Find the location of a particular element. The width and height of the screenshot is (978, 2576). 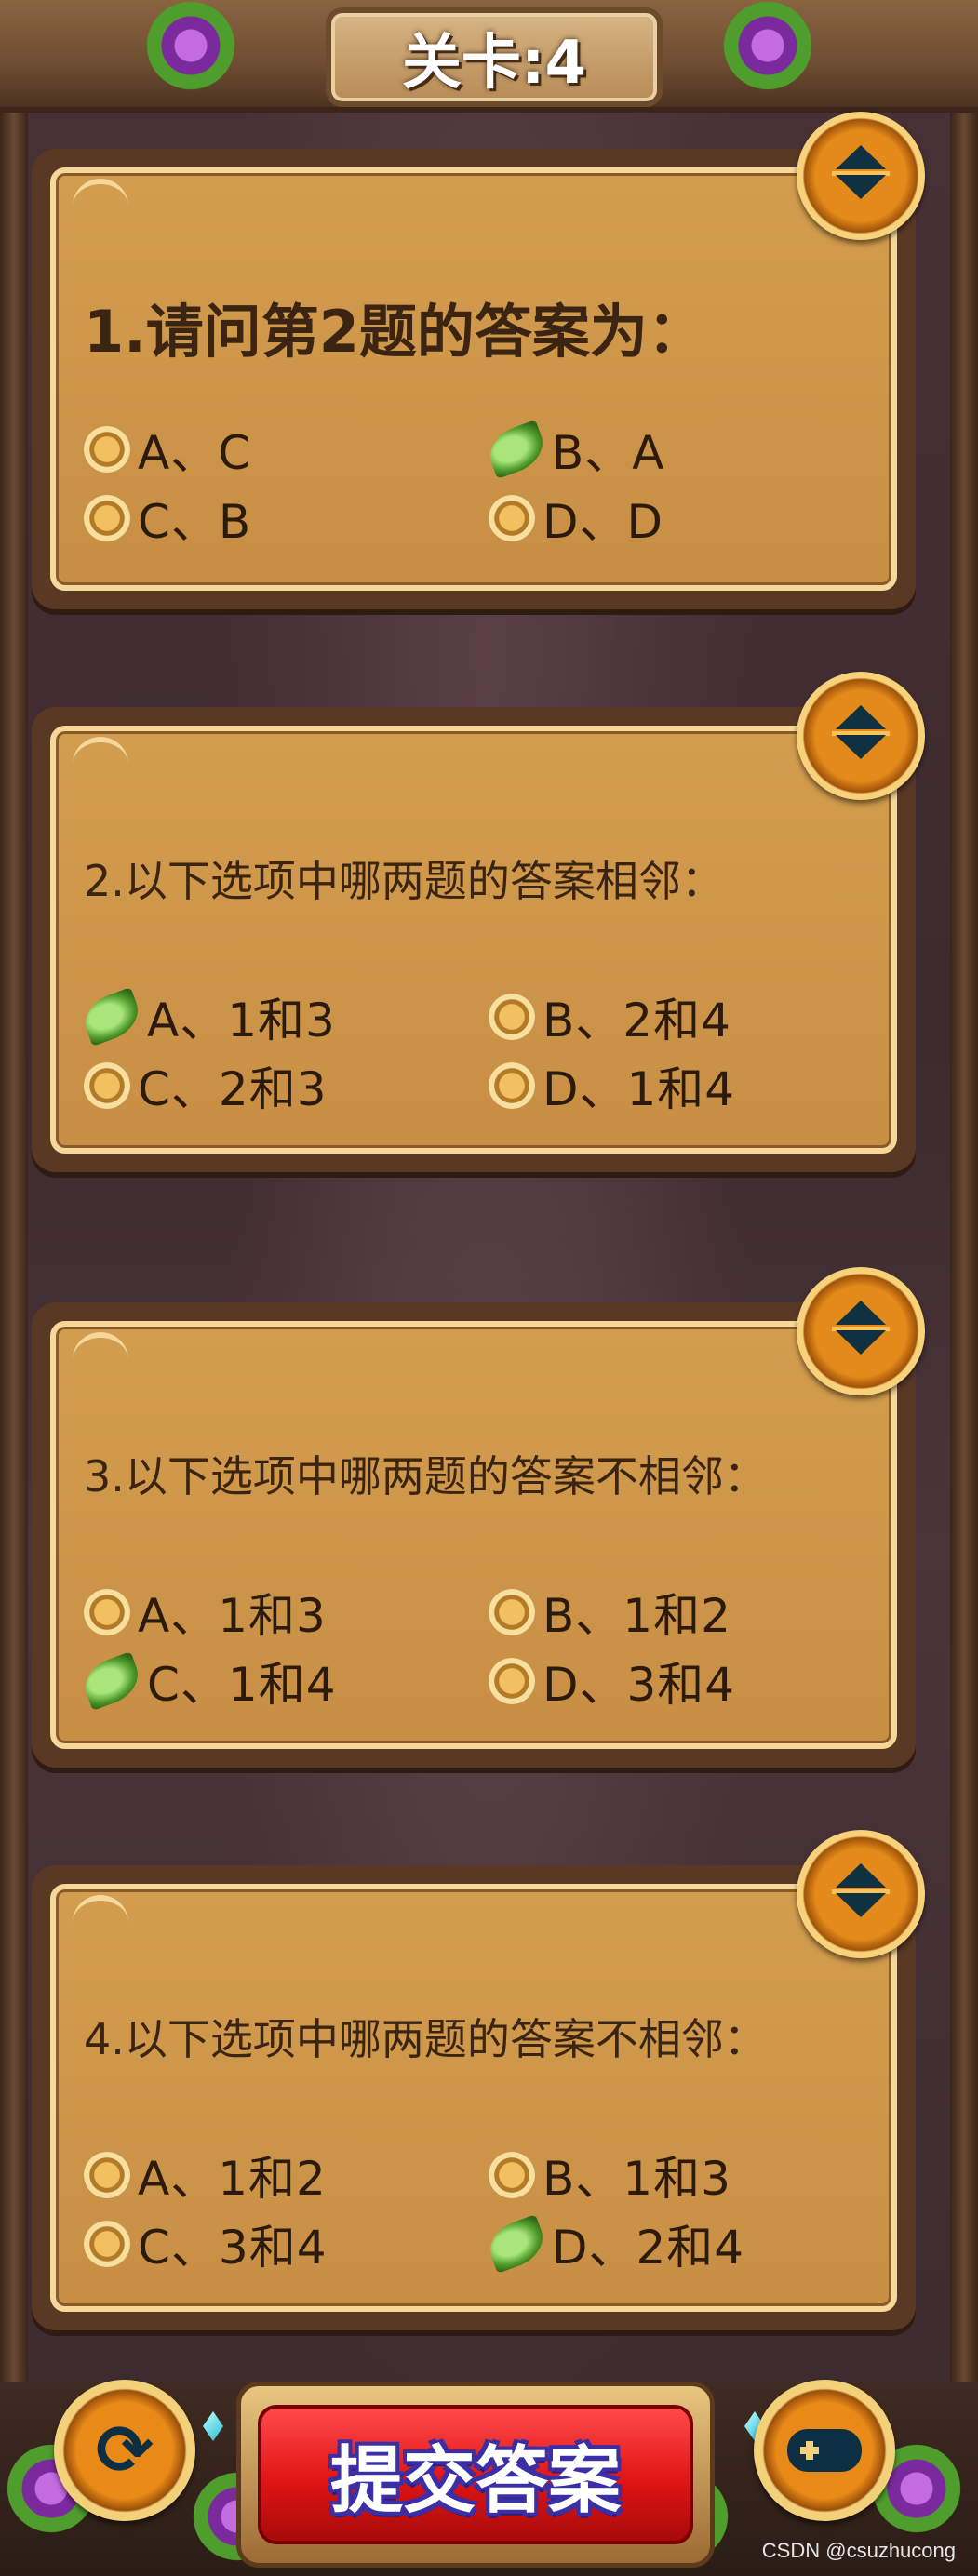

option-c: C、2和3 is located at coordinates (286, 1086).